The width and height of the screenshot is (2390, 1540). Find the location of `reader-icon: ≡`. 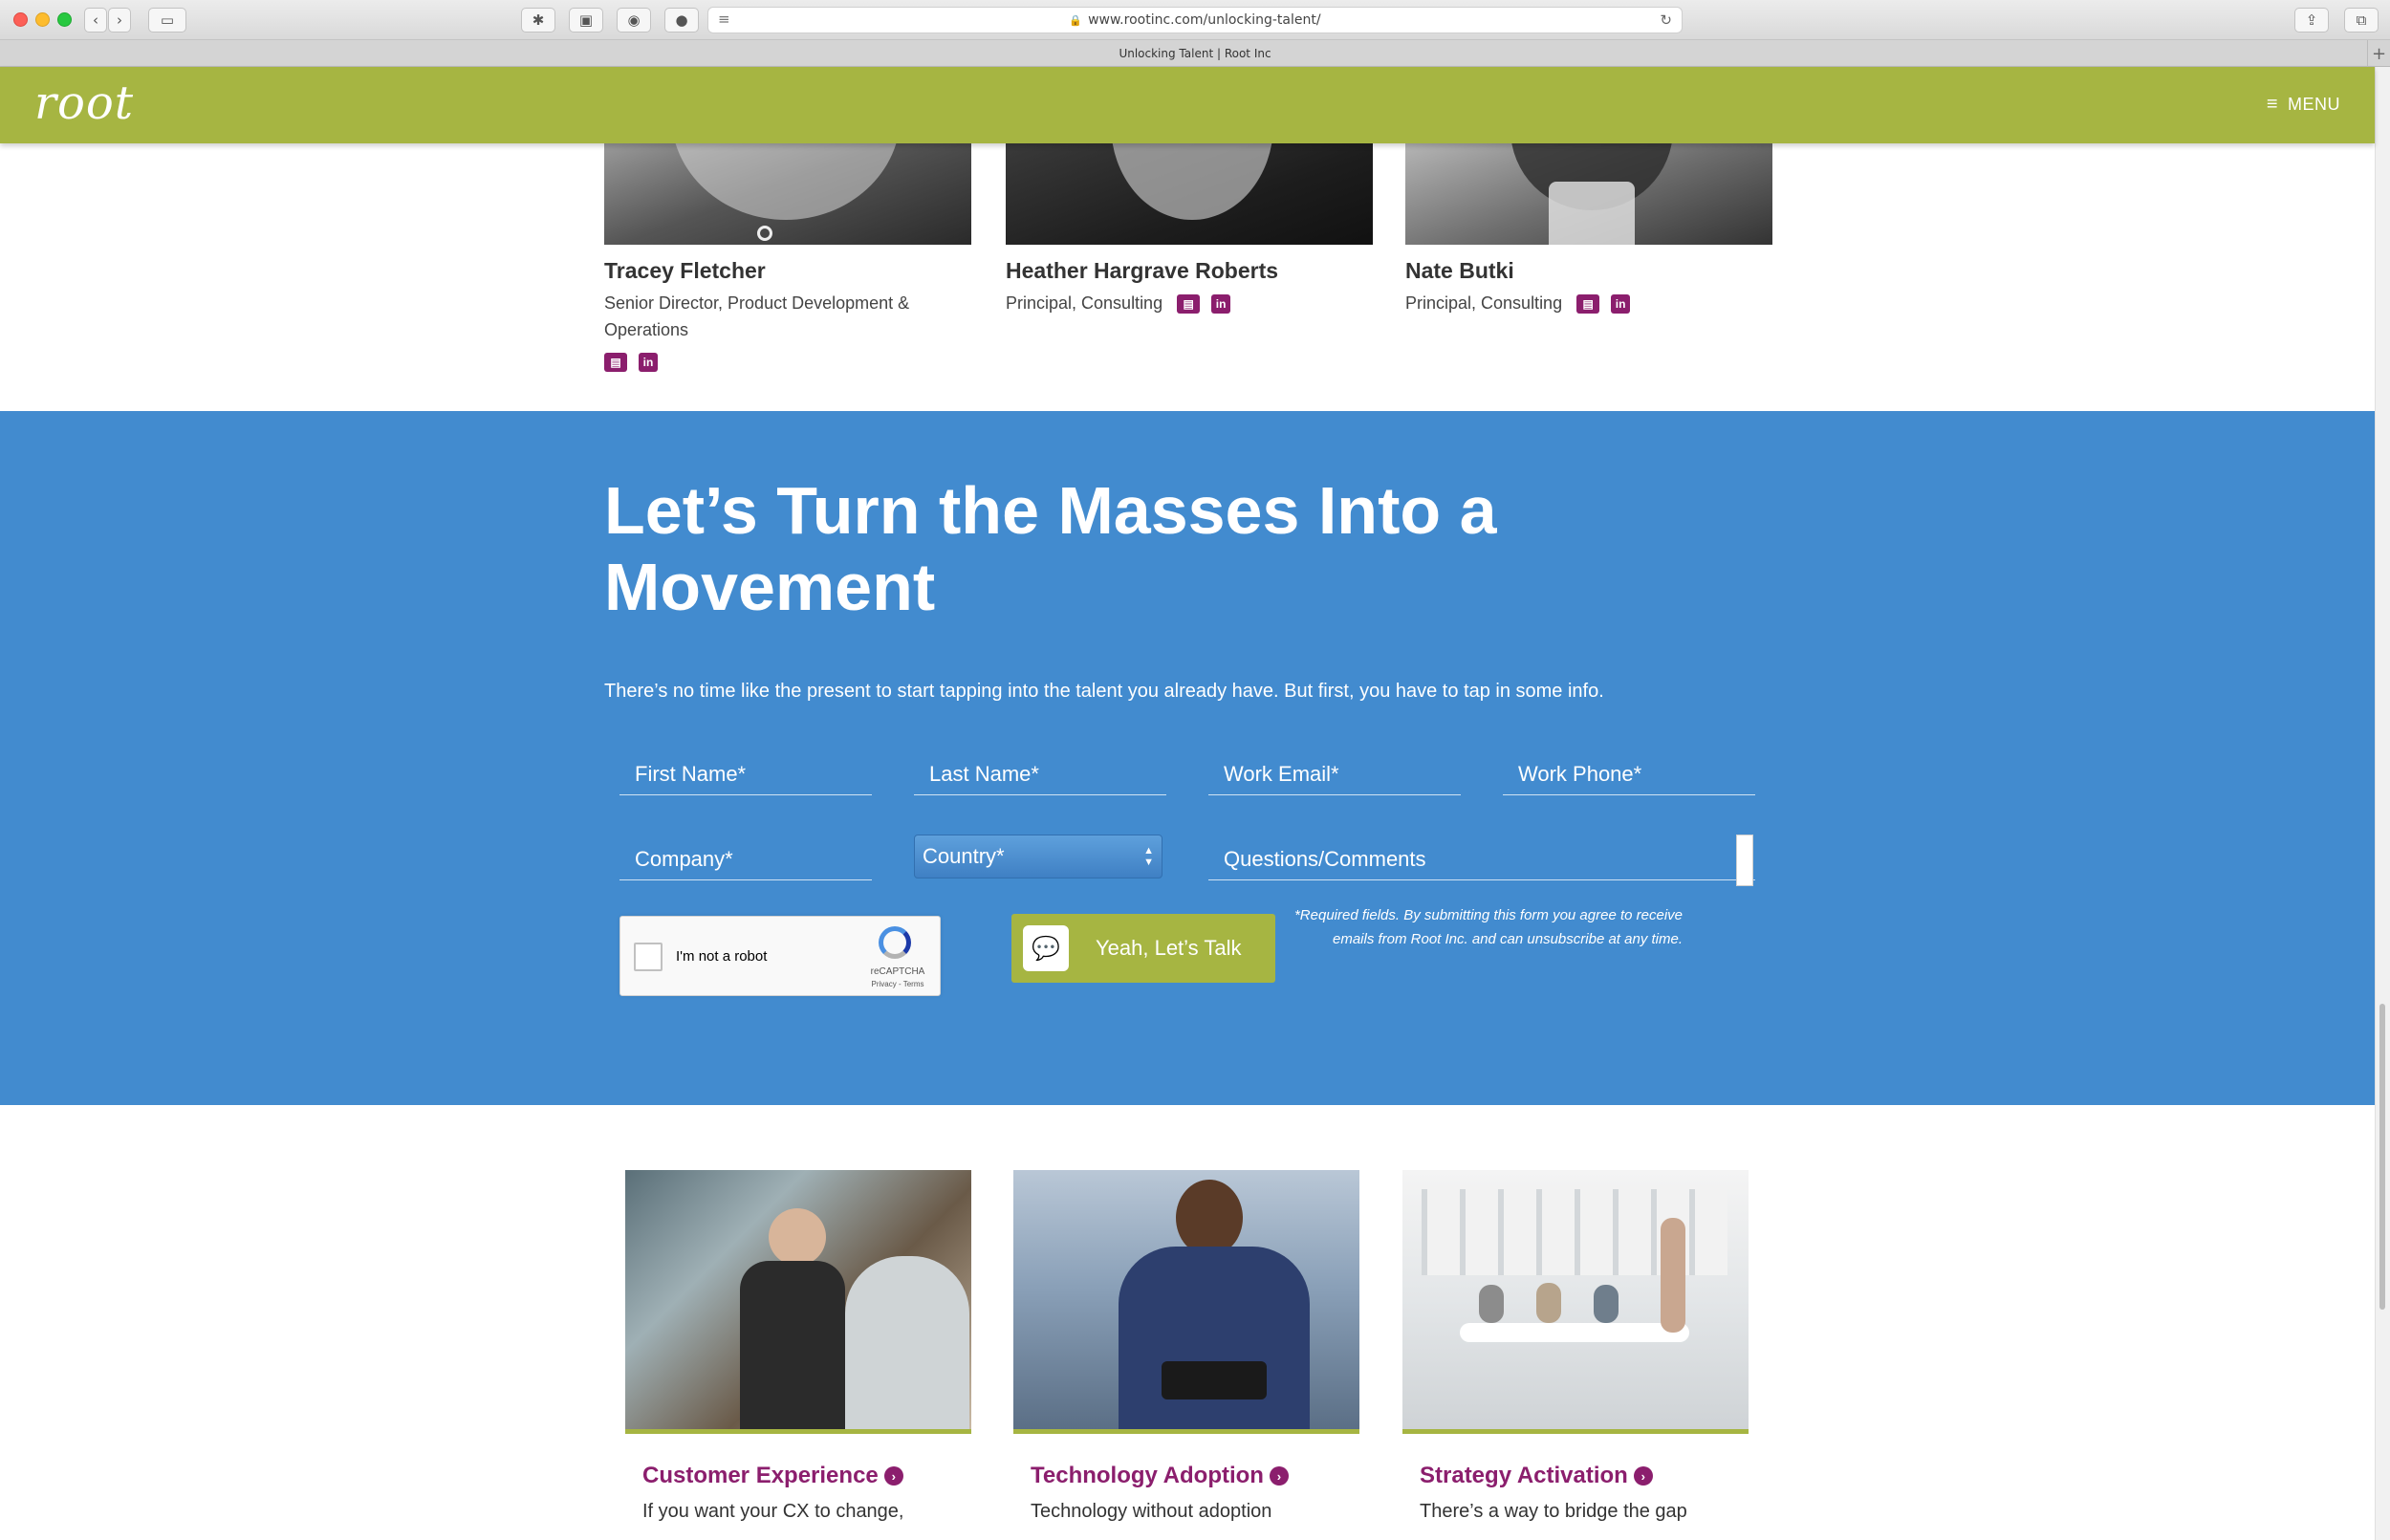

reader-icon: ≡ is located at coordinates (724, 19).